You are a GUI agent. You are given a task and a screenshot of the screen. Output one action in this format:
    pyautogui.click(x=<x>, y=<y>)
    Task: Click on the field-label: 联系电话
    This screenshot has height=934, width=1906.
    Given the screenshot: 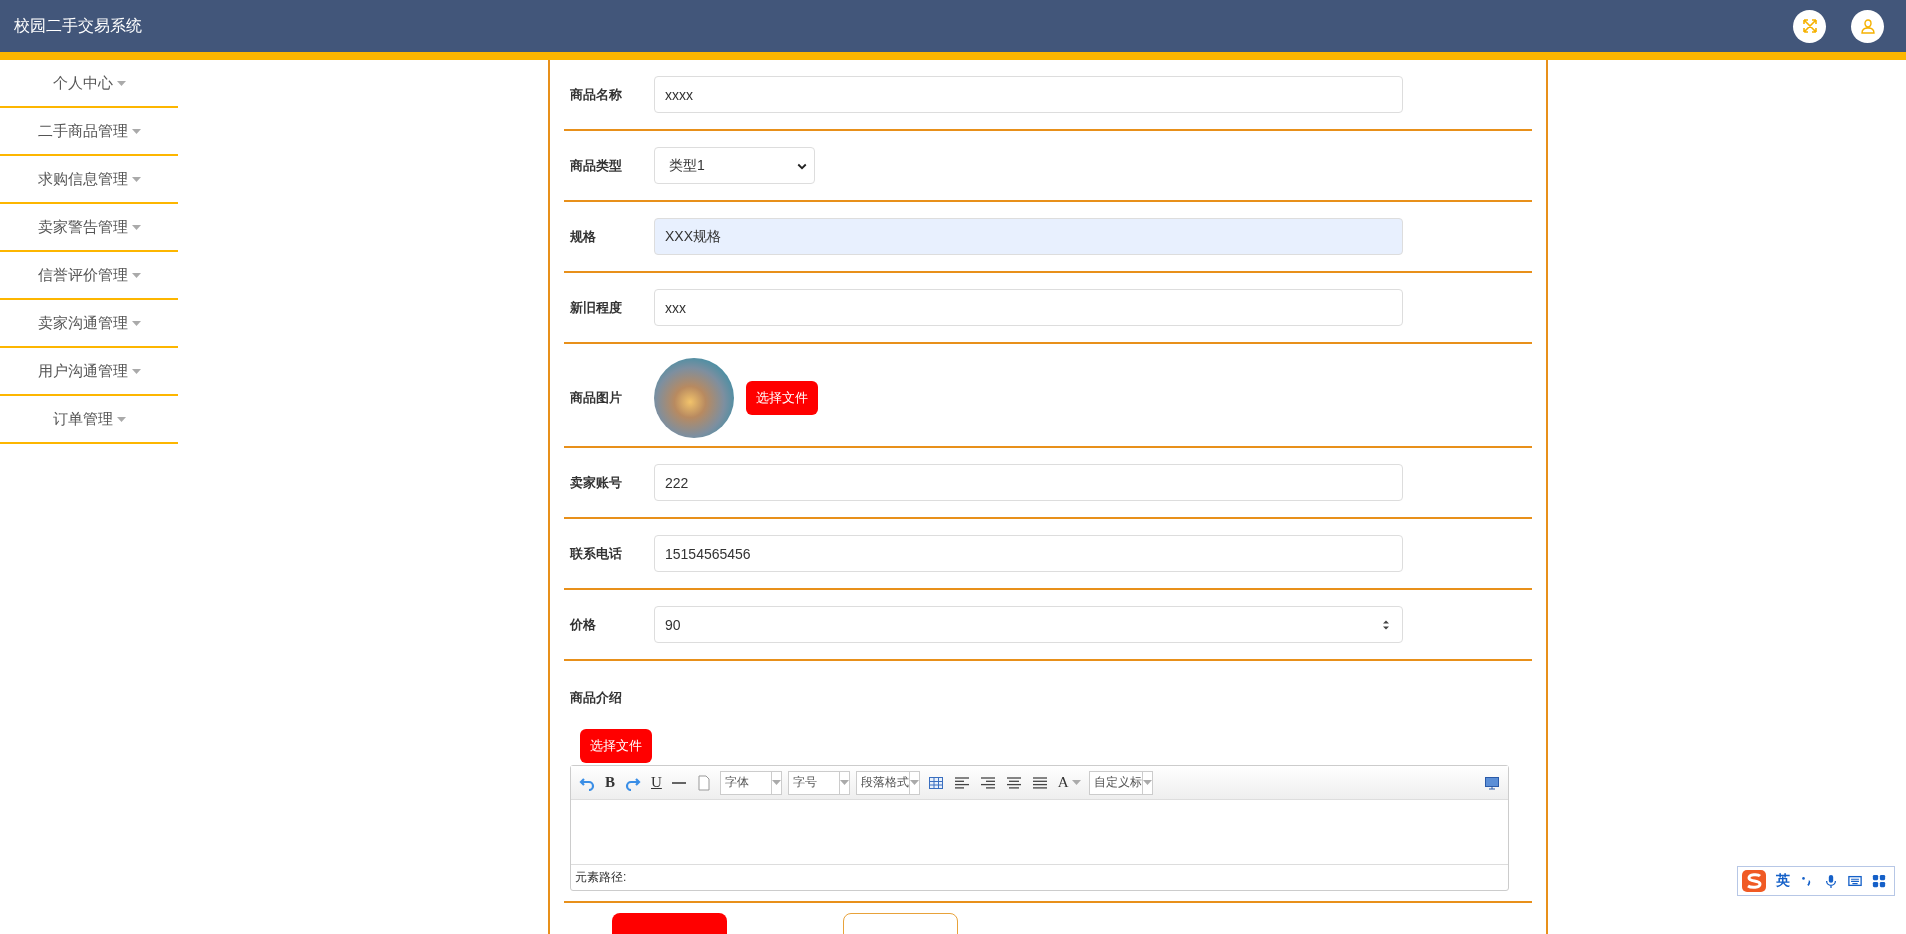 What is the action you would take?
    pyautogui.click(x=596, y=553)
    